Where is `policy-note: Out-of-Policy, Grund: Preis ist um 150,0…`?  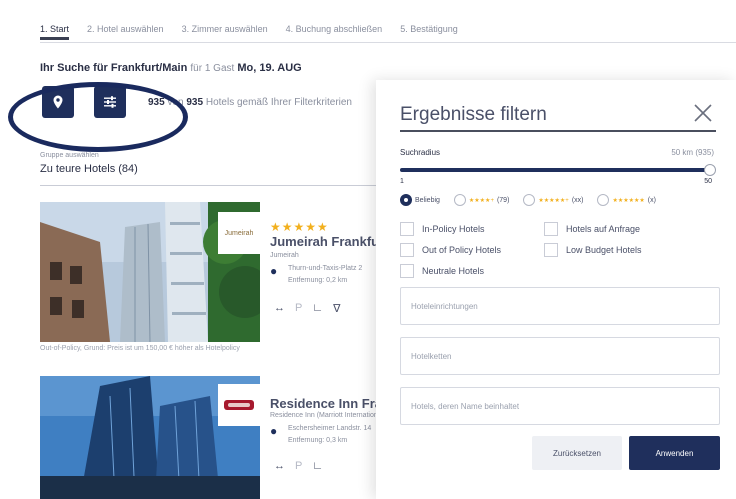 policy-note: Out-of-Policy, Grund: Preis ist um 150,0… is located at coordinates (140, 348).